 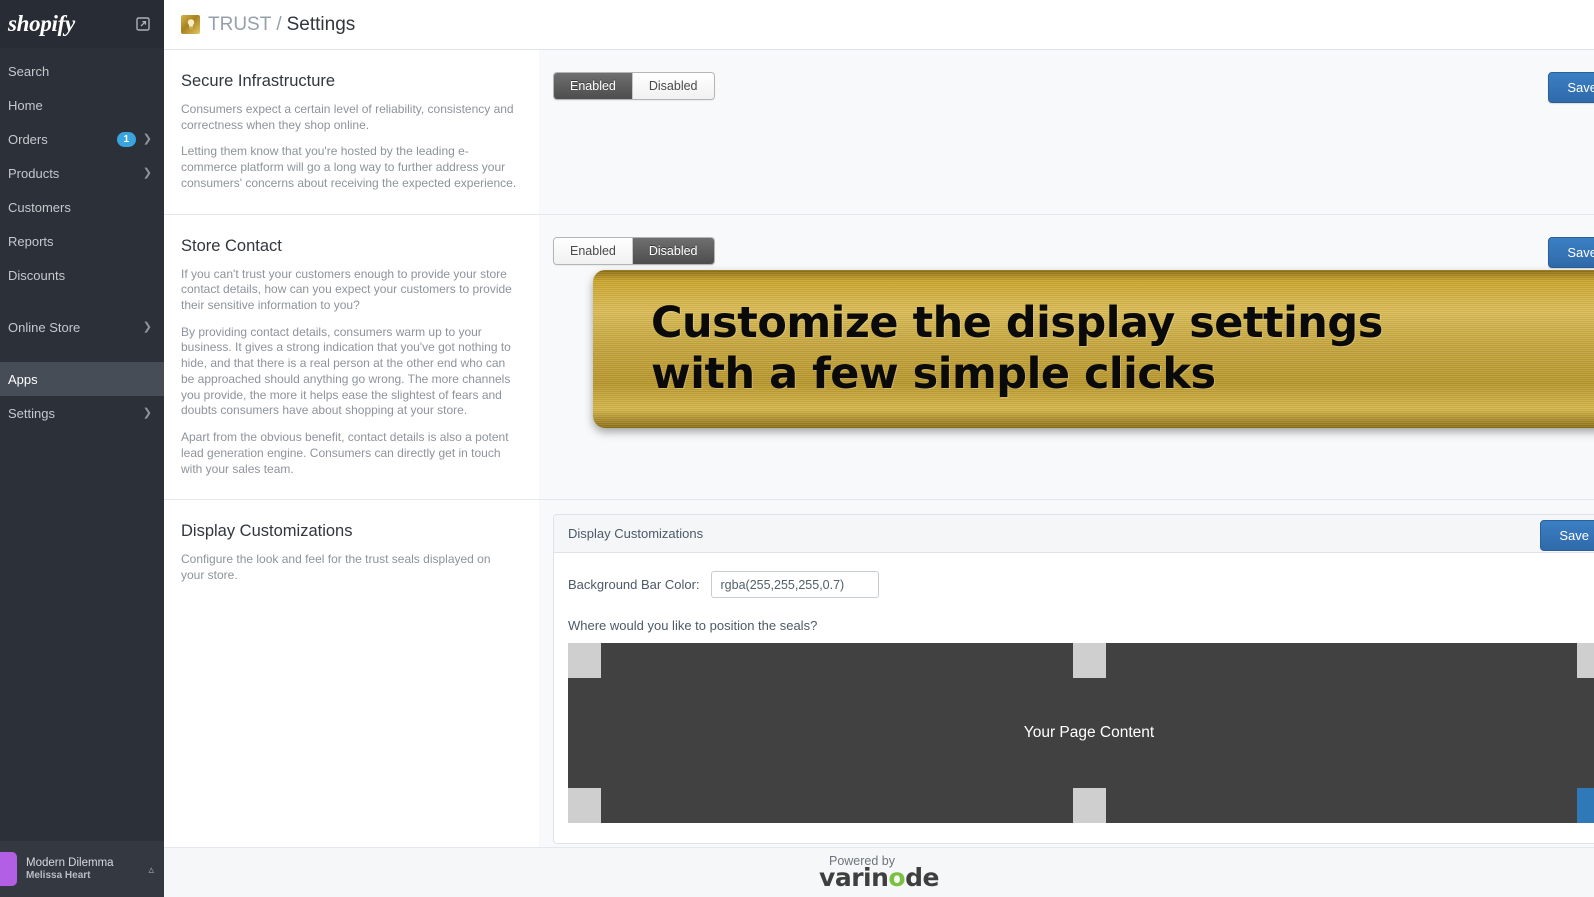 I want to click on sidebar-item-label: Online Store, so click(x=44, y=327).